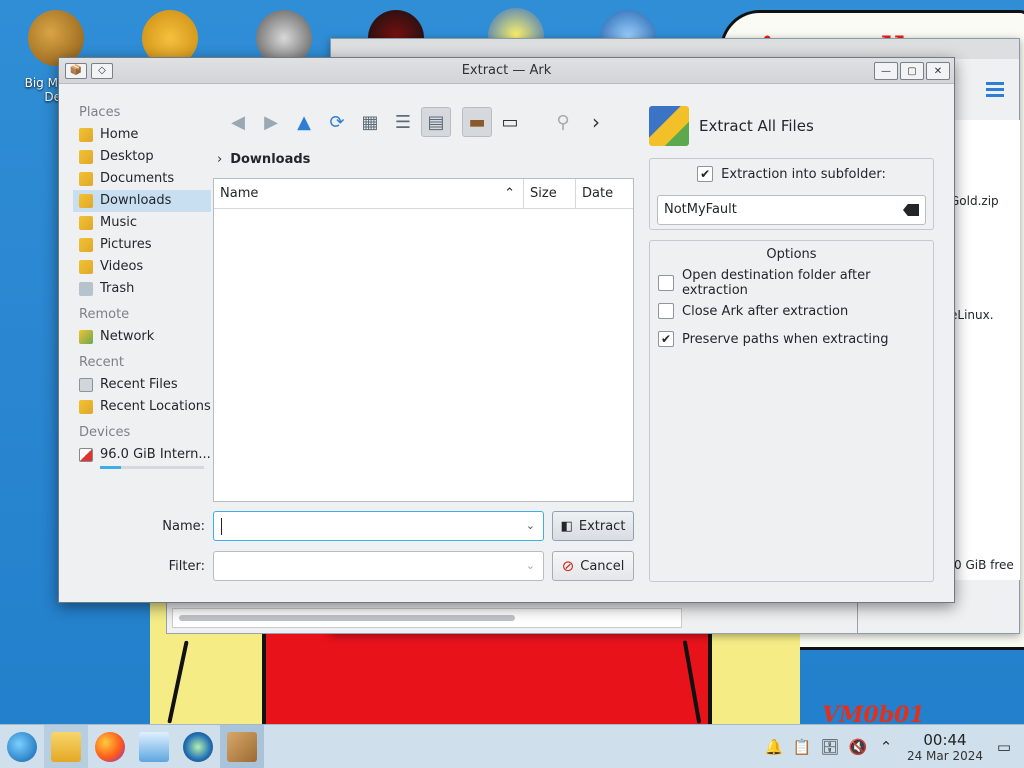 This screenshot has width=1024, height=768. What do you see at coordinates (378, 566) in the screenshot?
I see `filter-combobox: ⌄` at bounding box center [378, 566].